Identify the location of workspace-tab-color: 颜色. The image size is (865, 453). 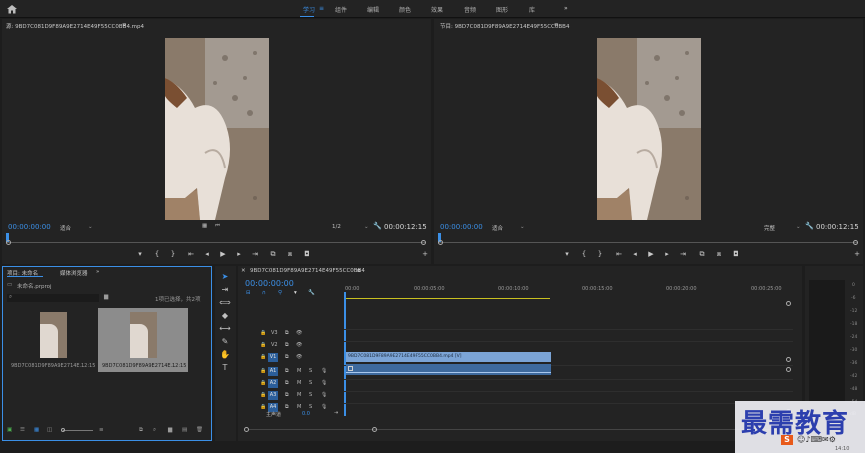
(405, 9).